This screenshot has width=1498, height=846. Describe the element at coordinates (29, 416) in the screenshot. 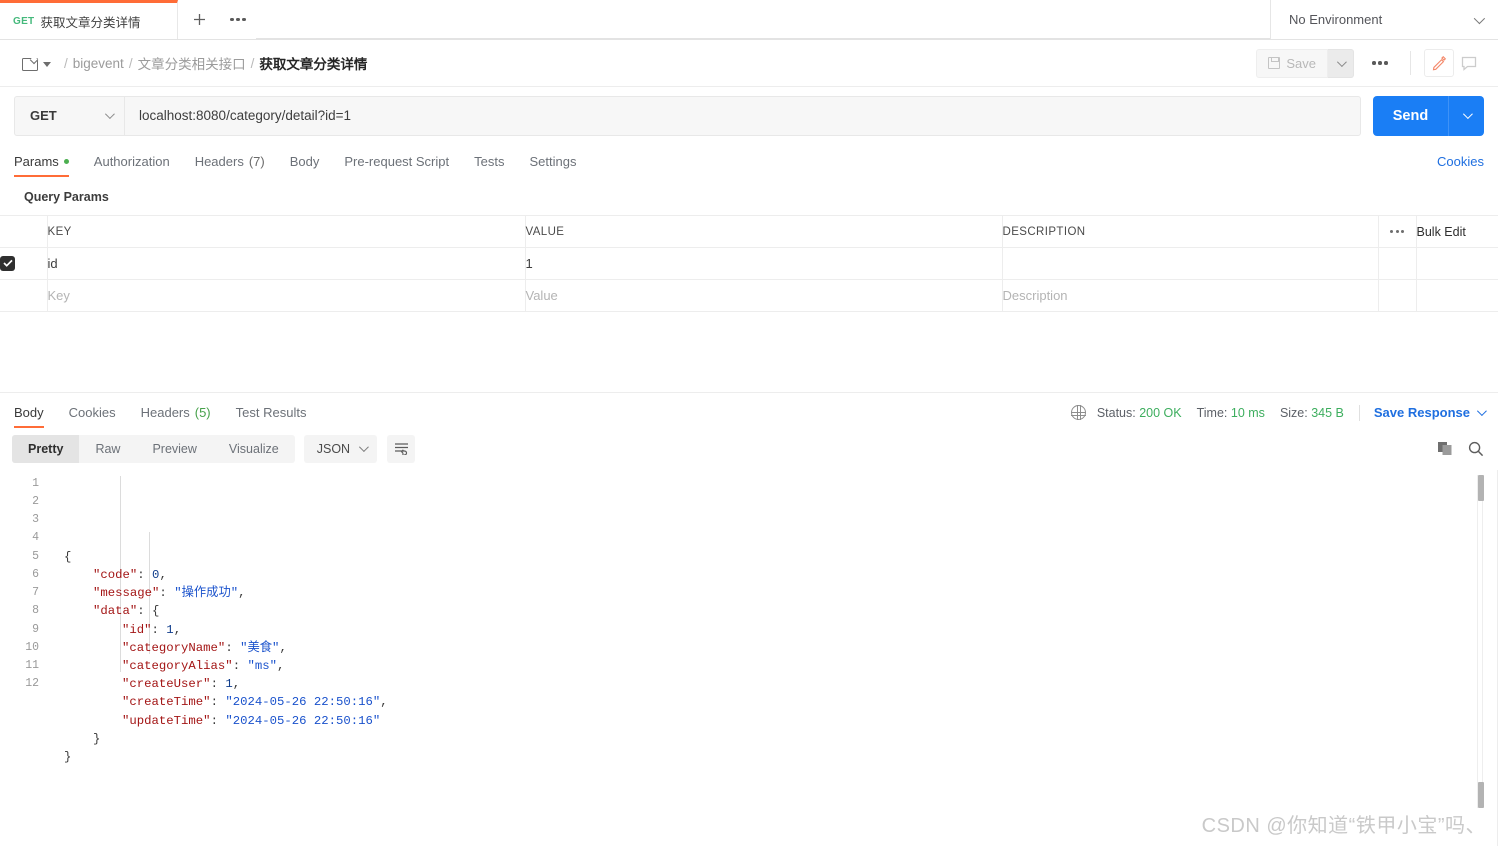

I see `response-tab-body: Body` at that location.